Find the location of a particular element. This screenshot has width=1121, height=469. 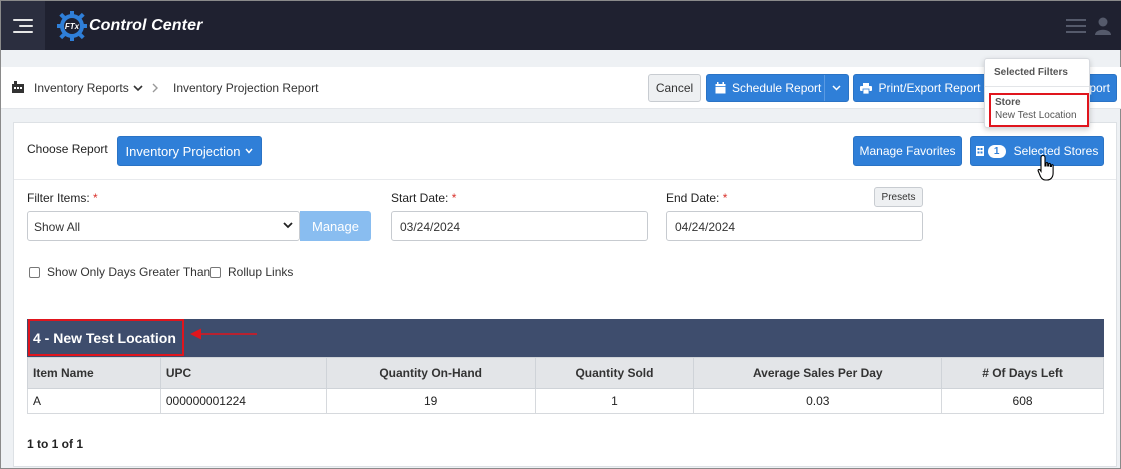

table-row: A 000000001224 19 1 0.03 608 is located at coordinates (565, 401).